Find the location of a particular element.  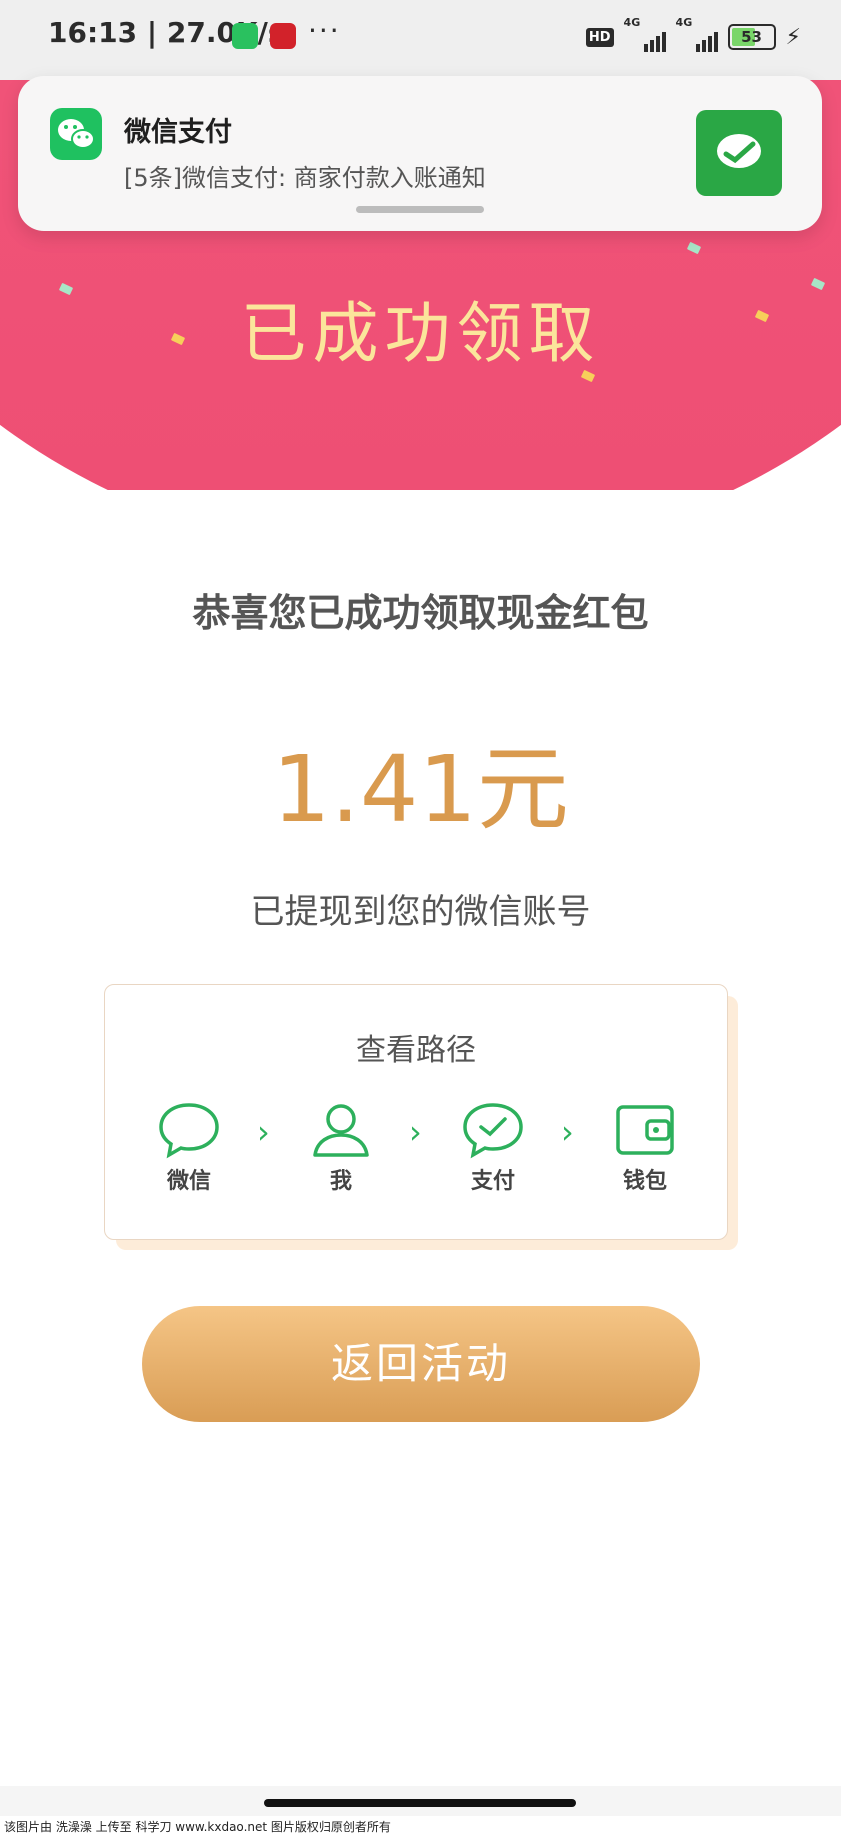

notification-message: [5条]微信支付: 商家付款入账通知 is located at coordinates (305, 178).